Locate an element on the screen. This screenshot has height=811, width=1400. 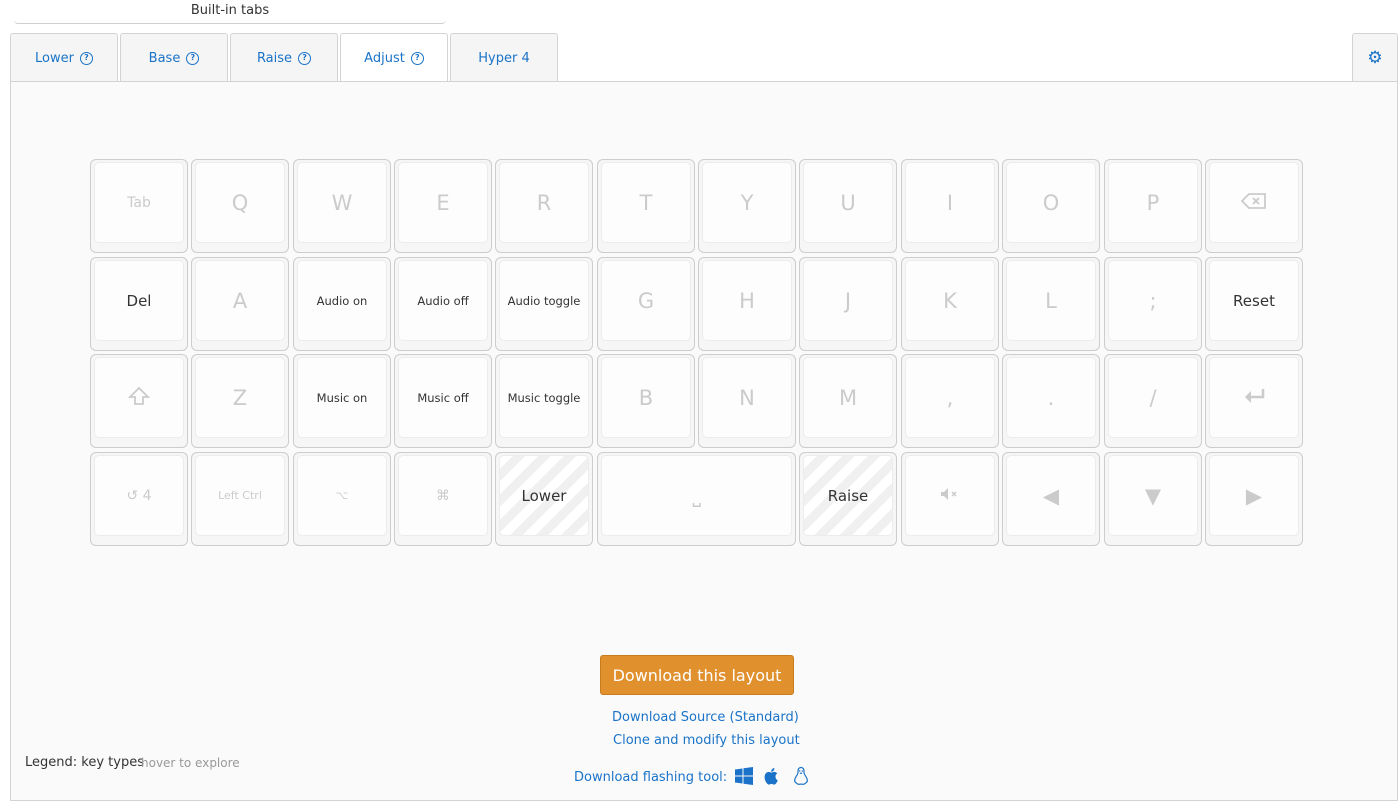
key-3-0: ↺ 4 is located at coordinates (139, 499).